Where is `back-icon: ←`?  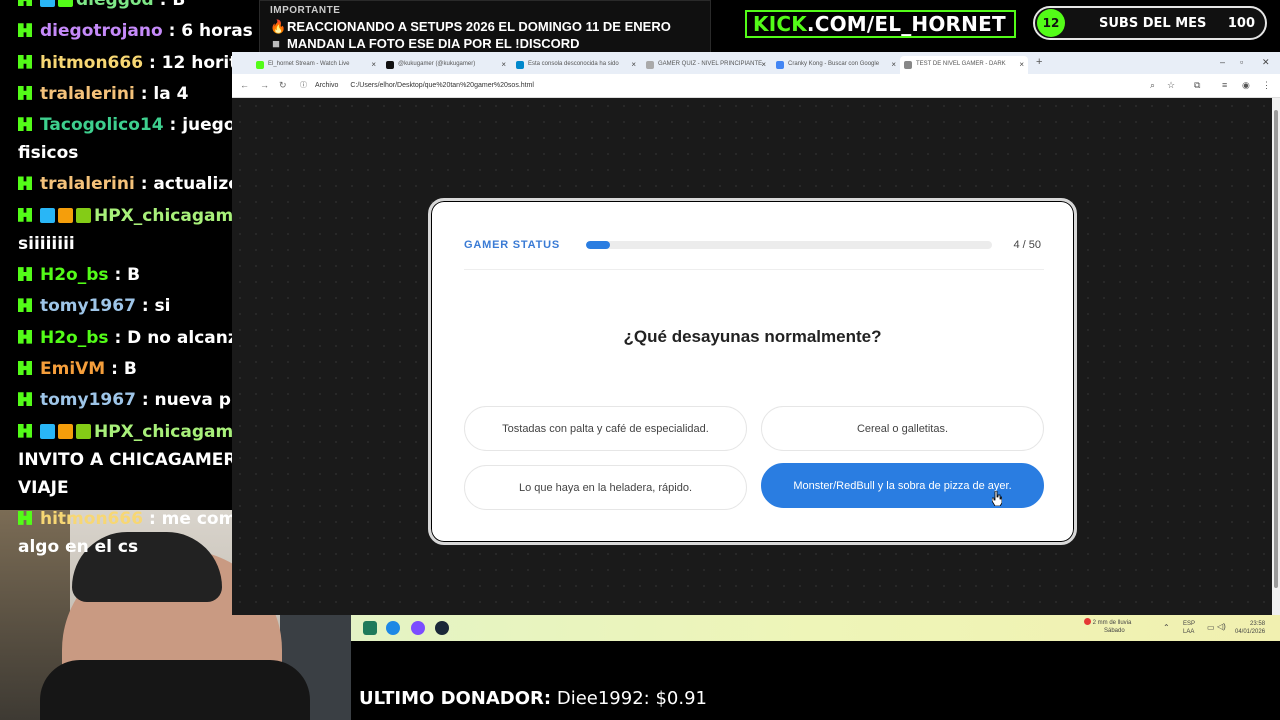 back-icon: ← is located at coordinates (244, 85).